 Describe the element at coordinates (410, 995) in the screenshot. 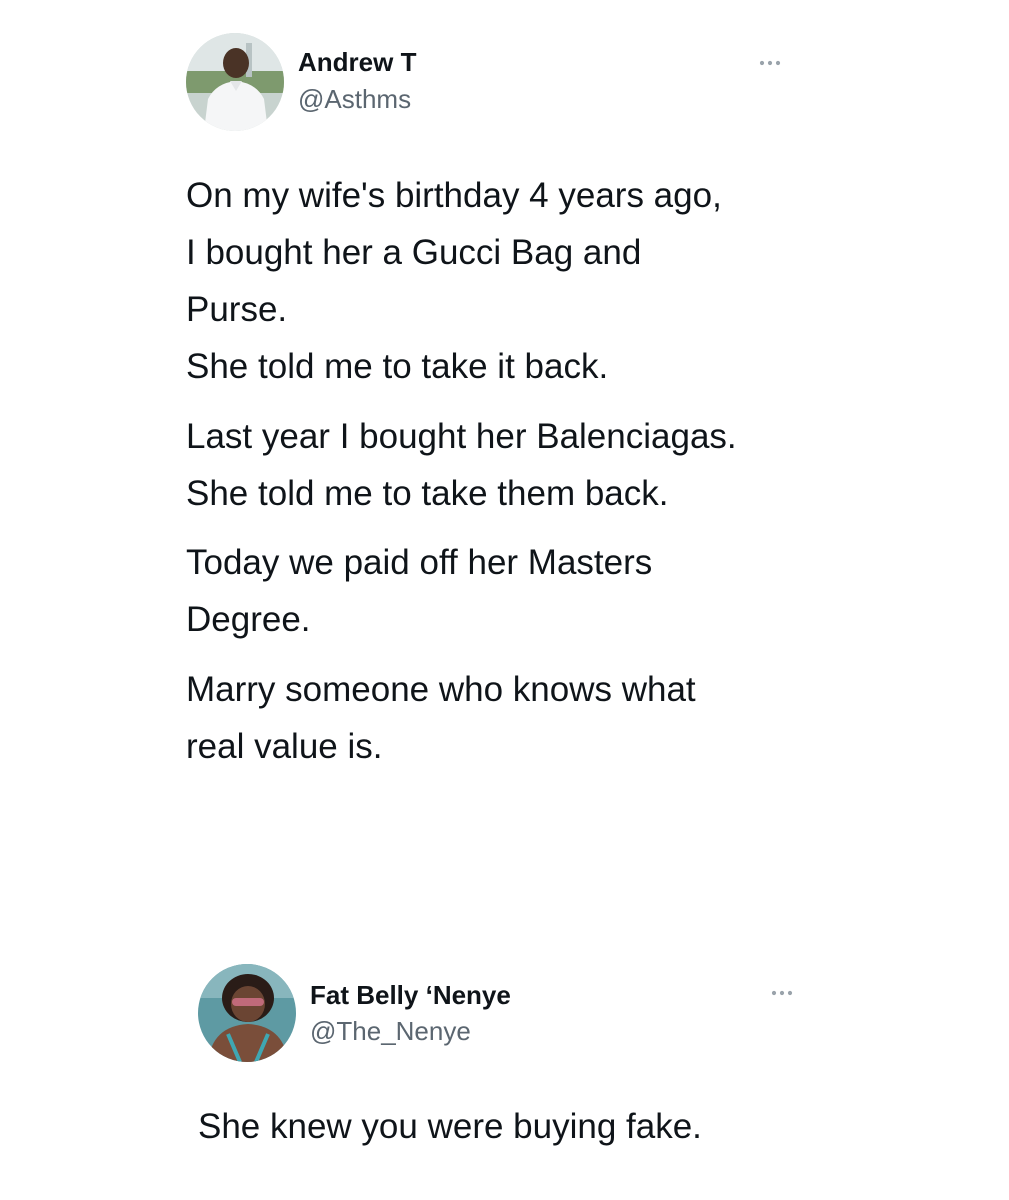

I see `author-name: Fat Belly ‘Nenye` at that location.